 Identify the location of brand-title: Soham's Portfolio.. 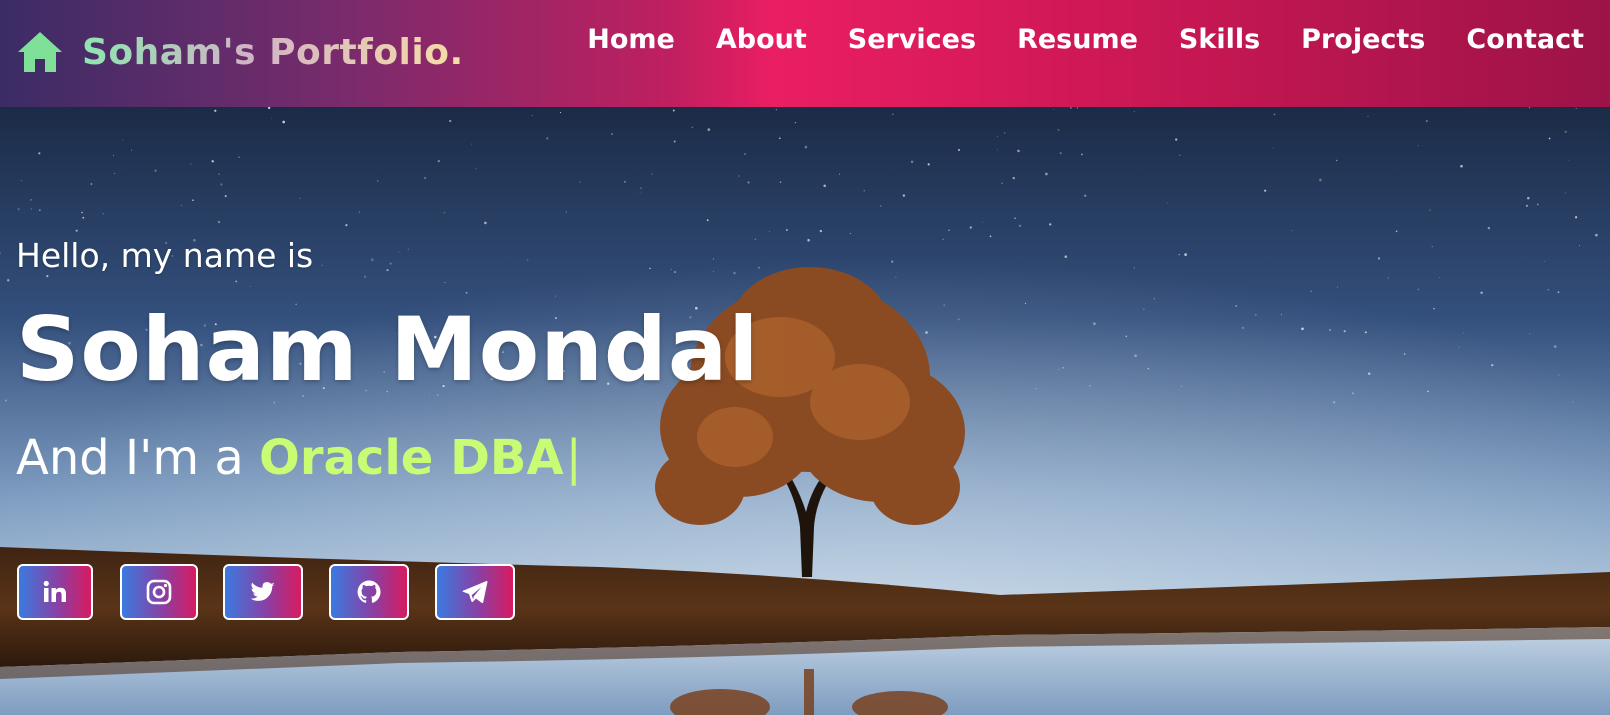
(273, 52).